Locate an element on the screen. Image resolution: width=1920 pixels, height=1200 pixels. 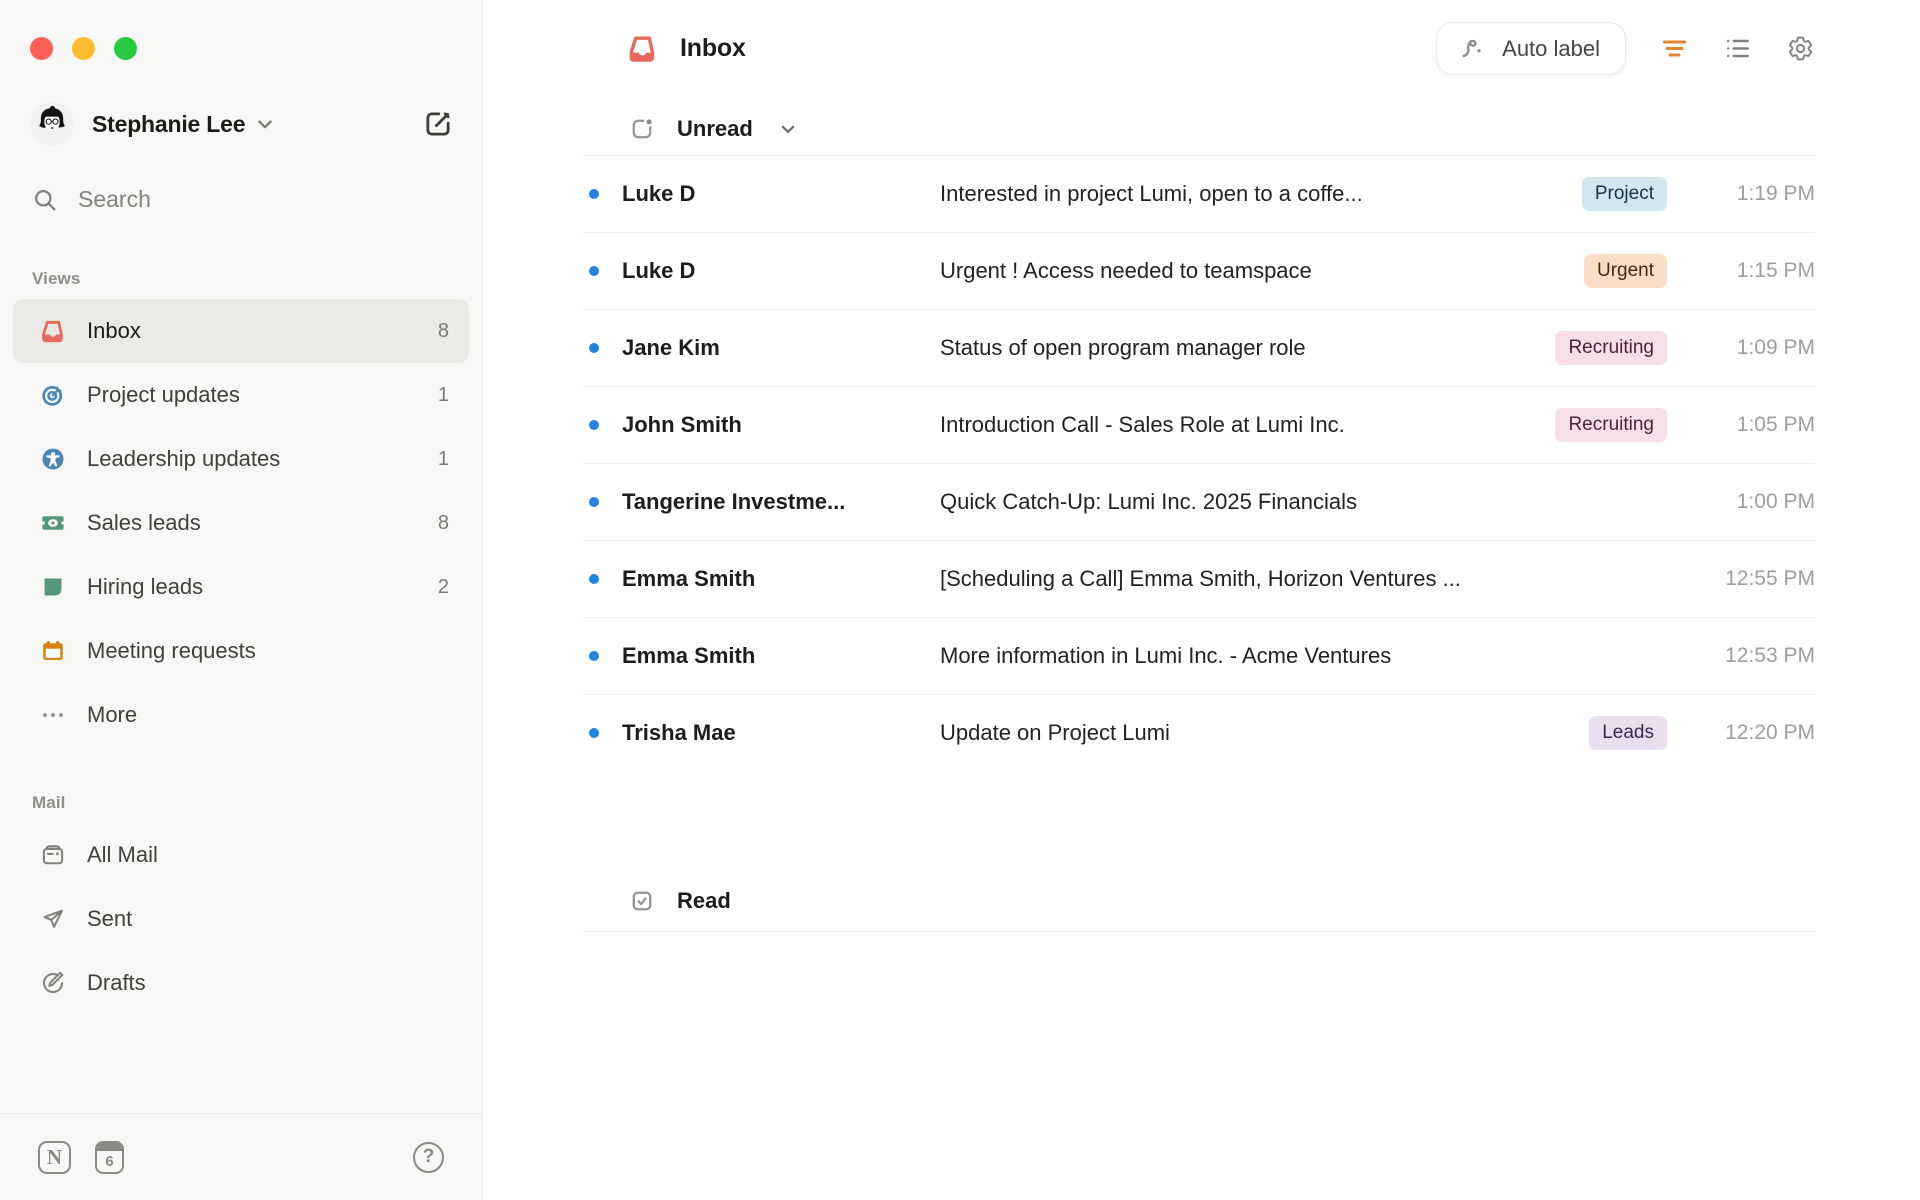
target-icon is located at coordinates (53, 395).